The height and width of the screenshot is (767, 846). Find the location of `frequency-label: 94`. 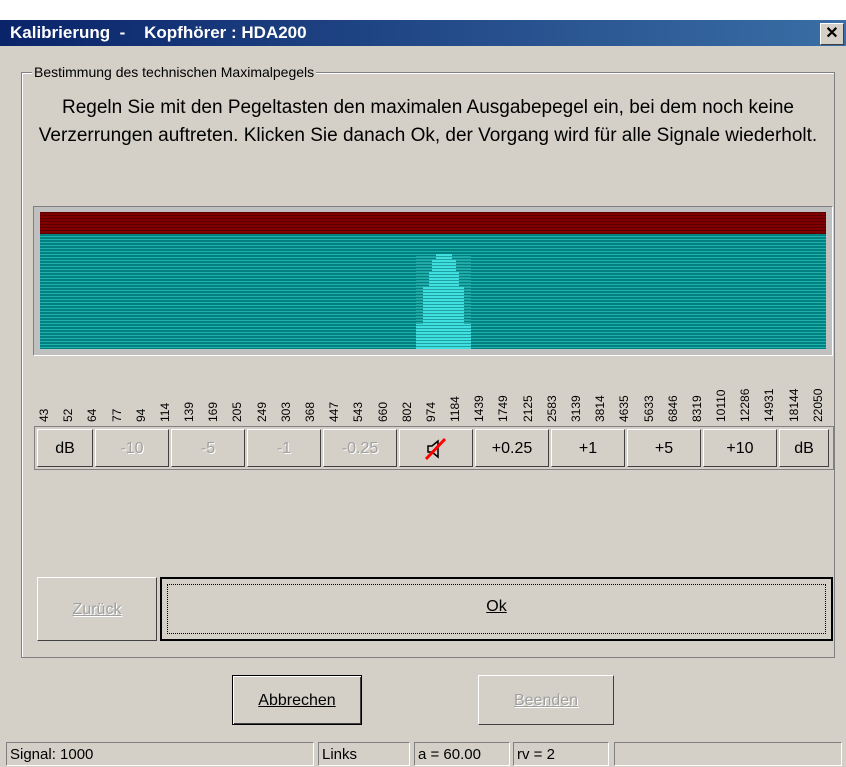

frequency-label: 94 is located at coordinates (140, 391).